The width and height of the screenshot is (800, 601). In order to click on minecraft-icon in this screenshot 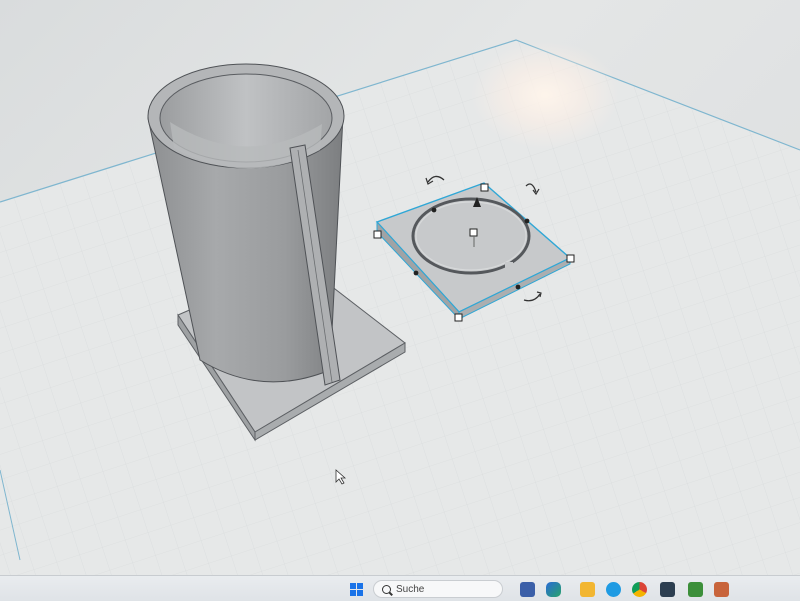, I will do `click(695, 589)`.